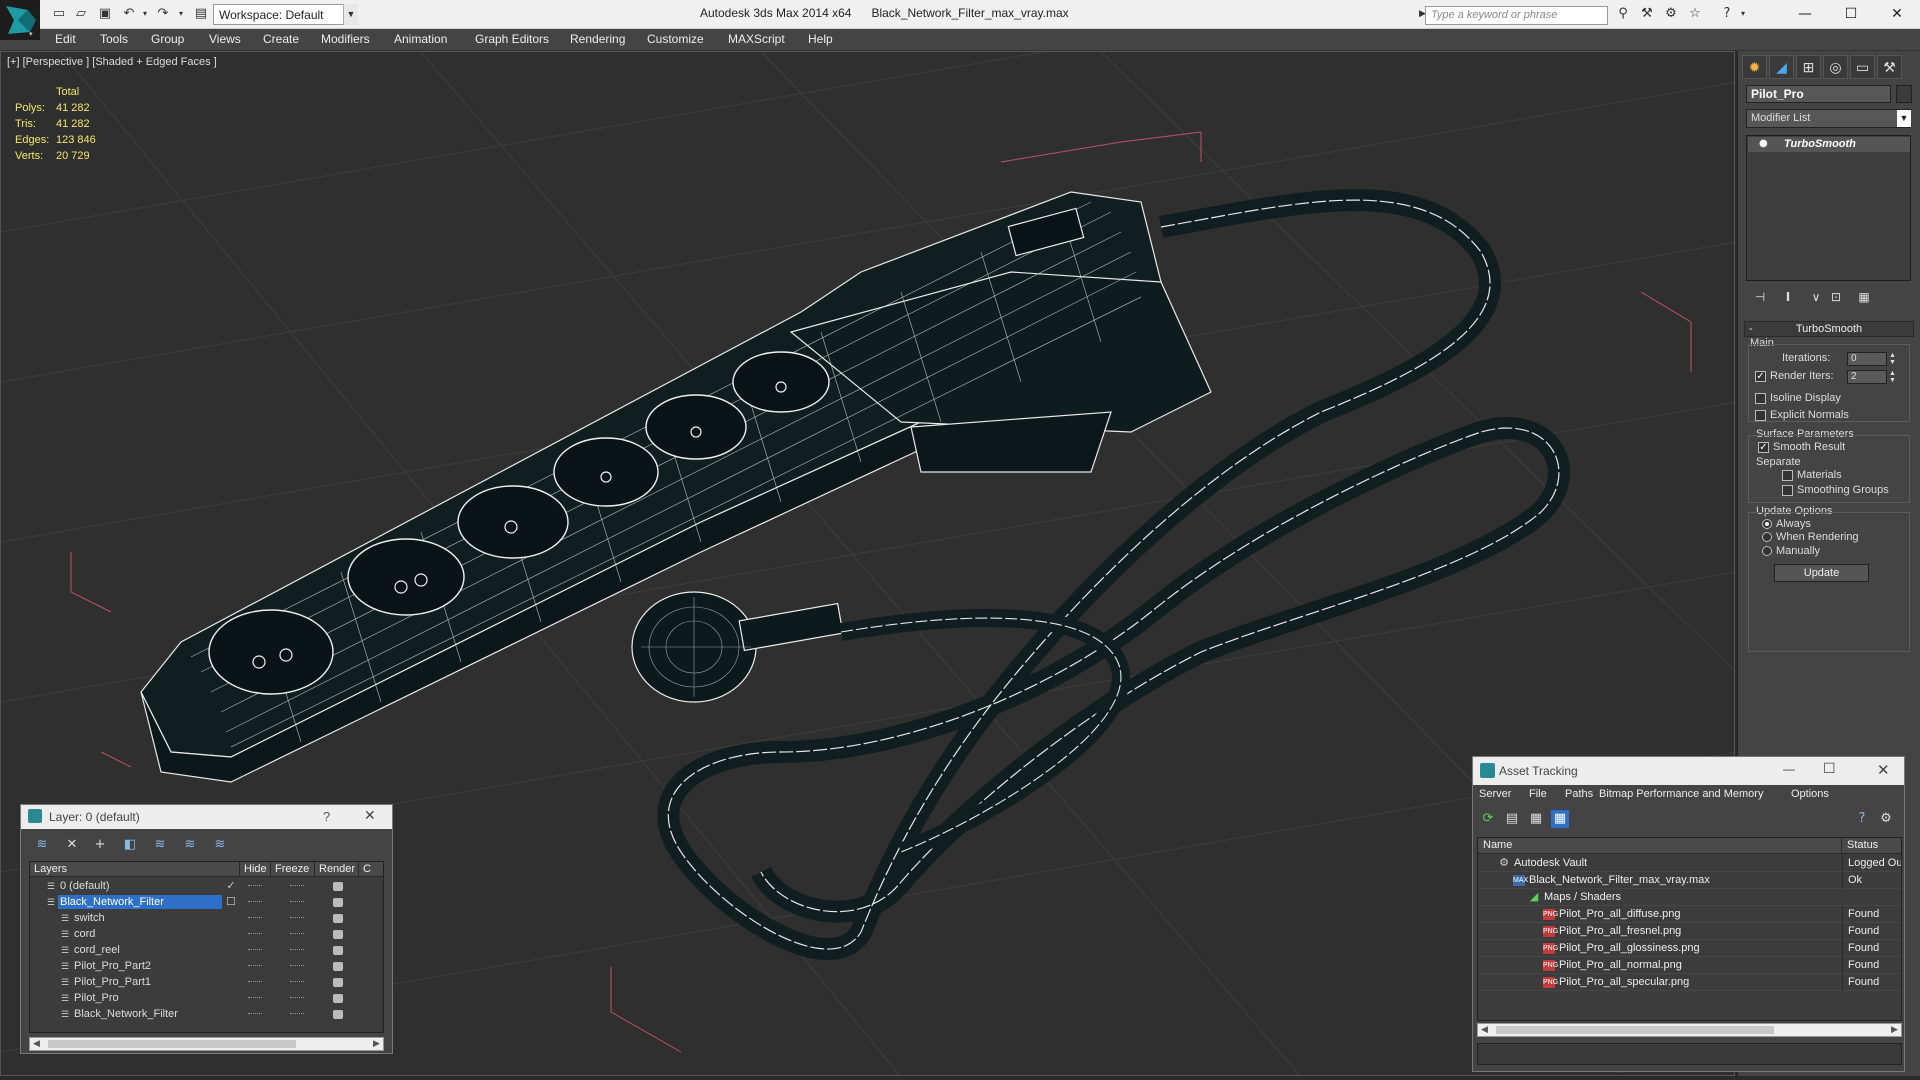 The image size is (1920, 1080). Describe the element at coordinates (206, 966) in the screenshot. I see `layer-row: ☰ Pilot_Pro_Part2` at that location.